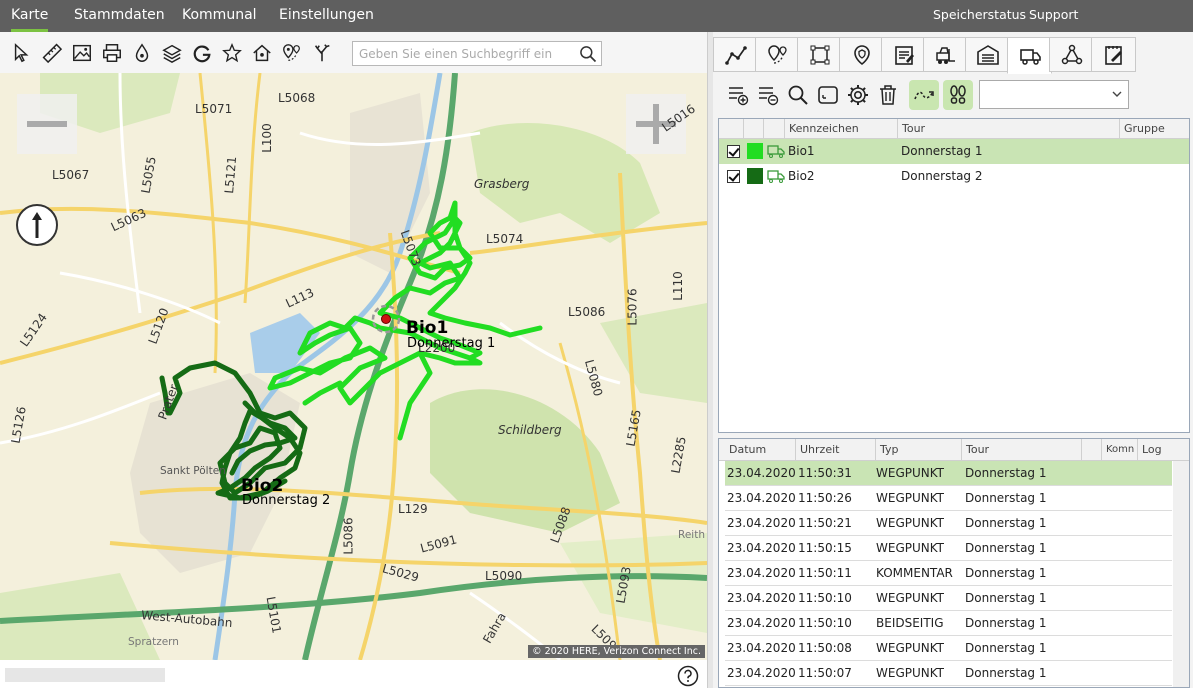 The height and width of the screenshot is (688, 1193). Describe the element at coordinates (948, 673) in the screenshot. I see `log-row: 23.04.2020 11:50:07 WEGPUNKT Donnerstag 1` at that location.